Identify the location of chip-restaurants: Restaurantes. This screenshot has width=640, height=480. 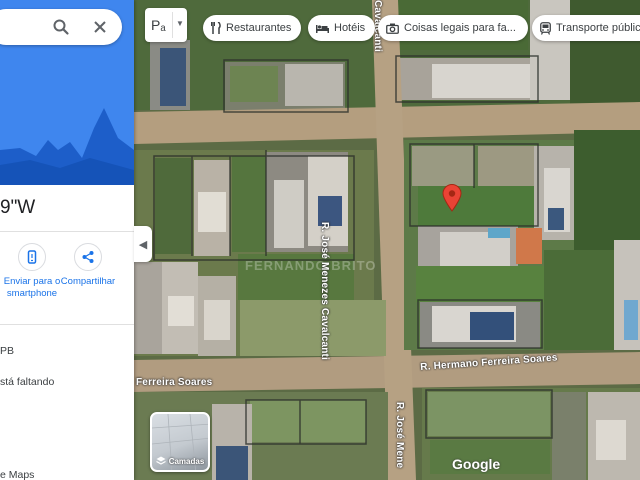
(252, 28).